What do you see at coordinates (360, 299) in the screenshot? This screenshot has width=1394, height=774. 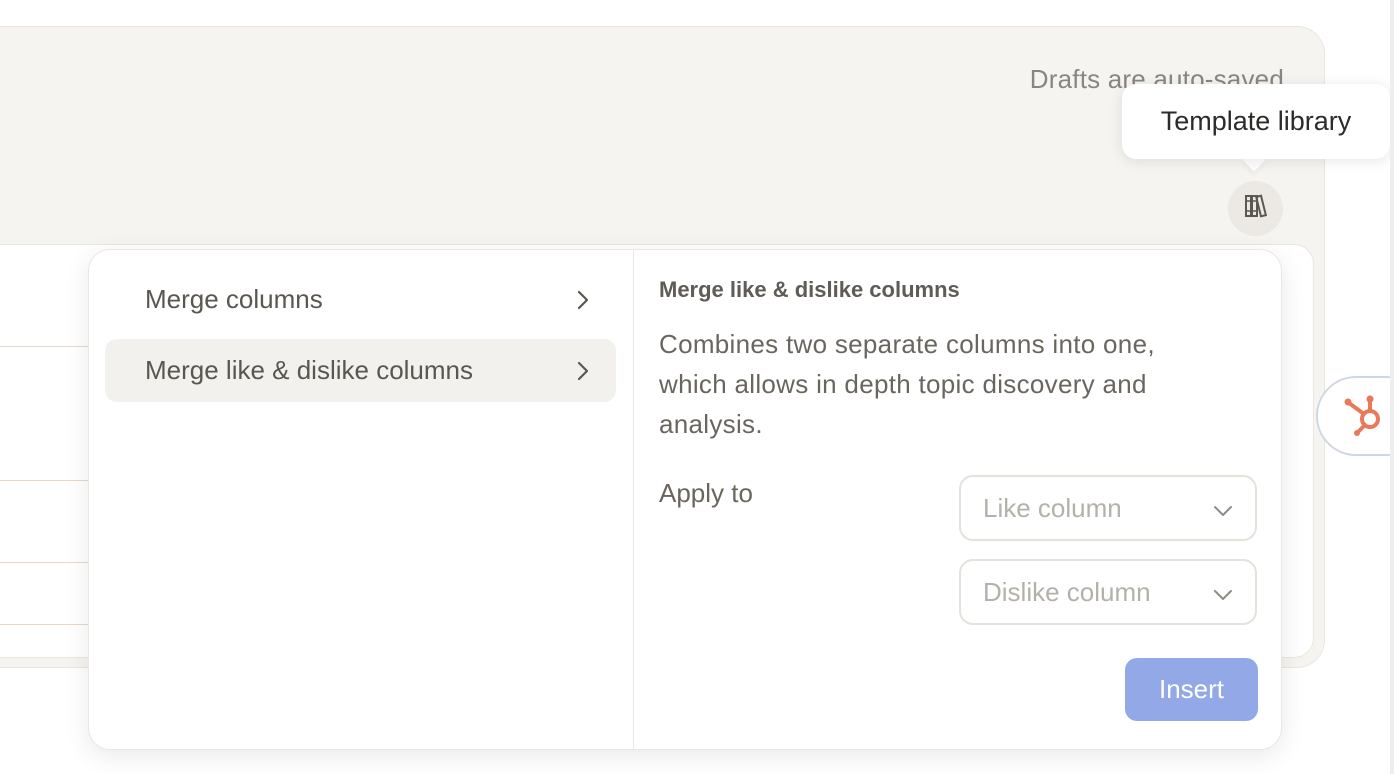 I see `menu-item-merge-columns: Merge columns` at bounding box center [360, 299].